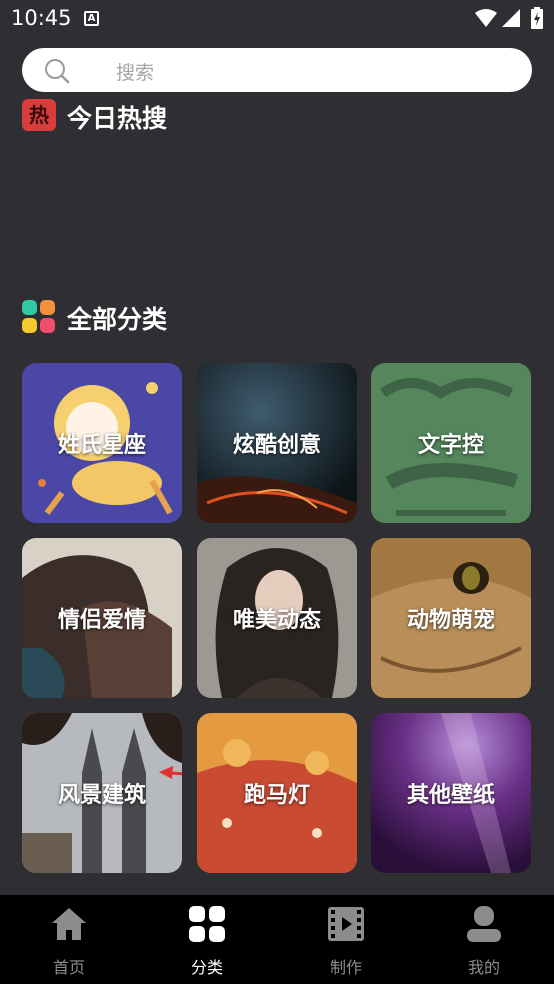 The image size is (554, 984). I want to click on search-placeholder: 搜索, so click(135, 73).